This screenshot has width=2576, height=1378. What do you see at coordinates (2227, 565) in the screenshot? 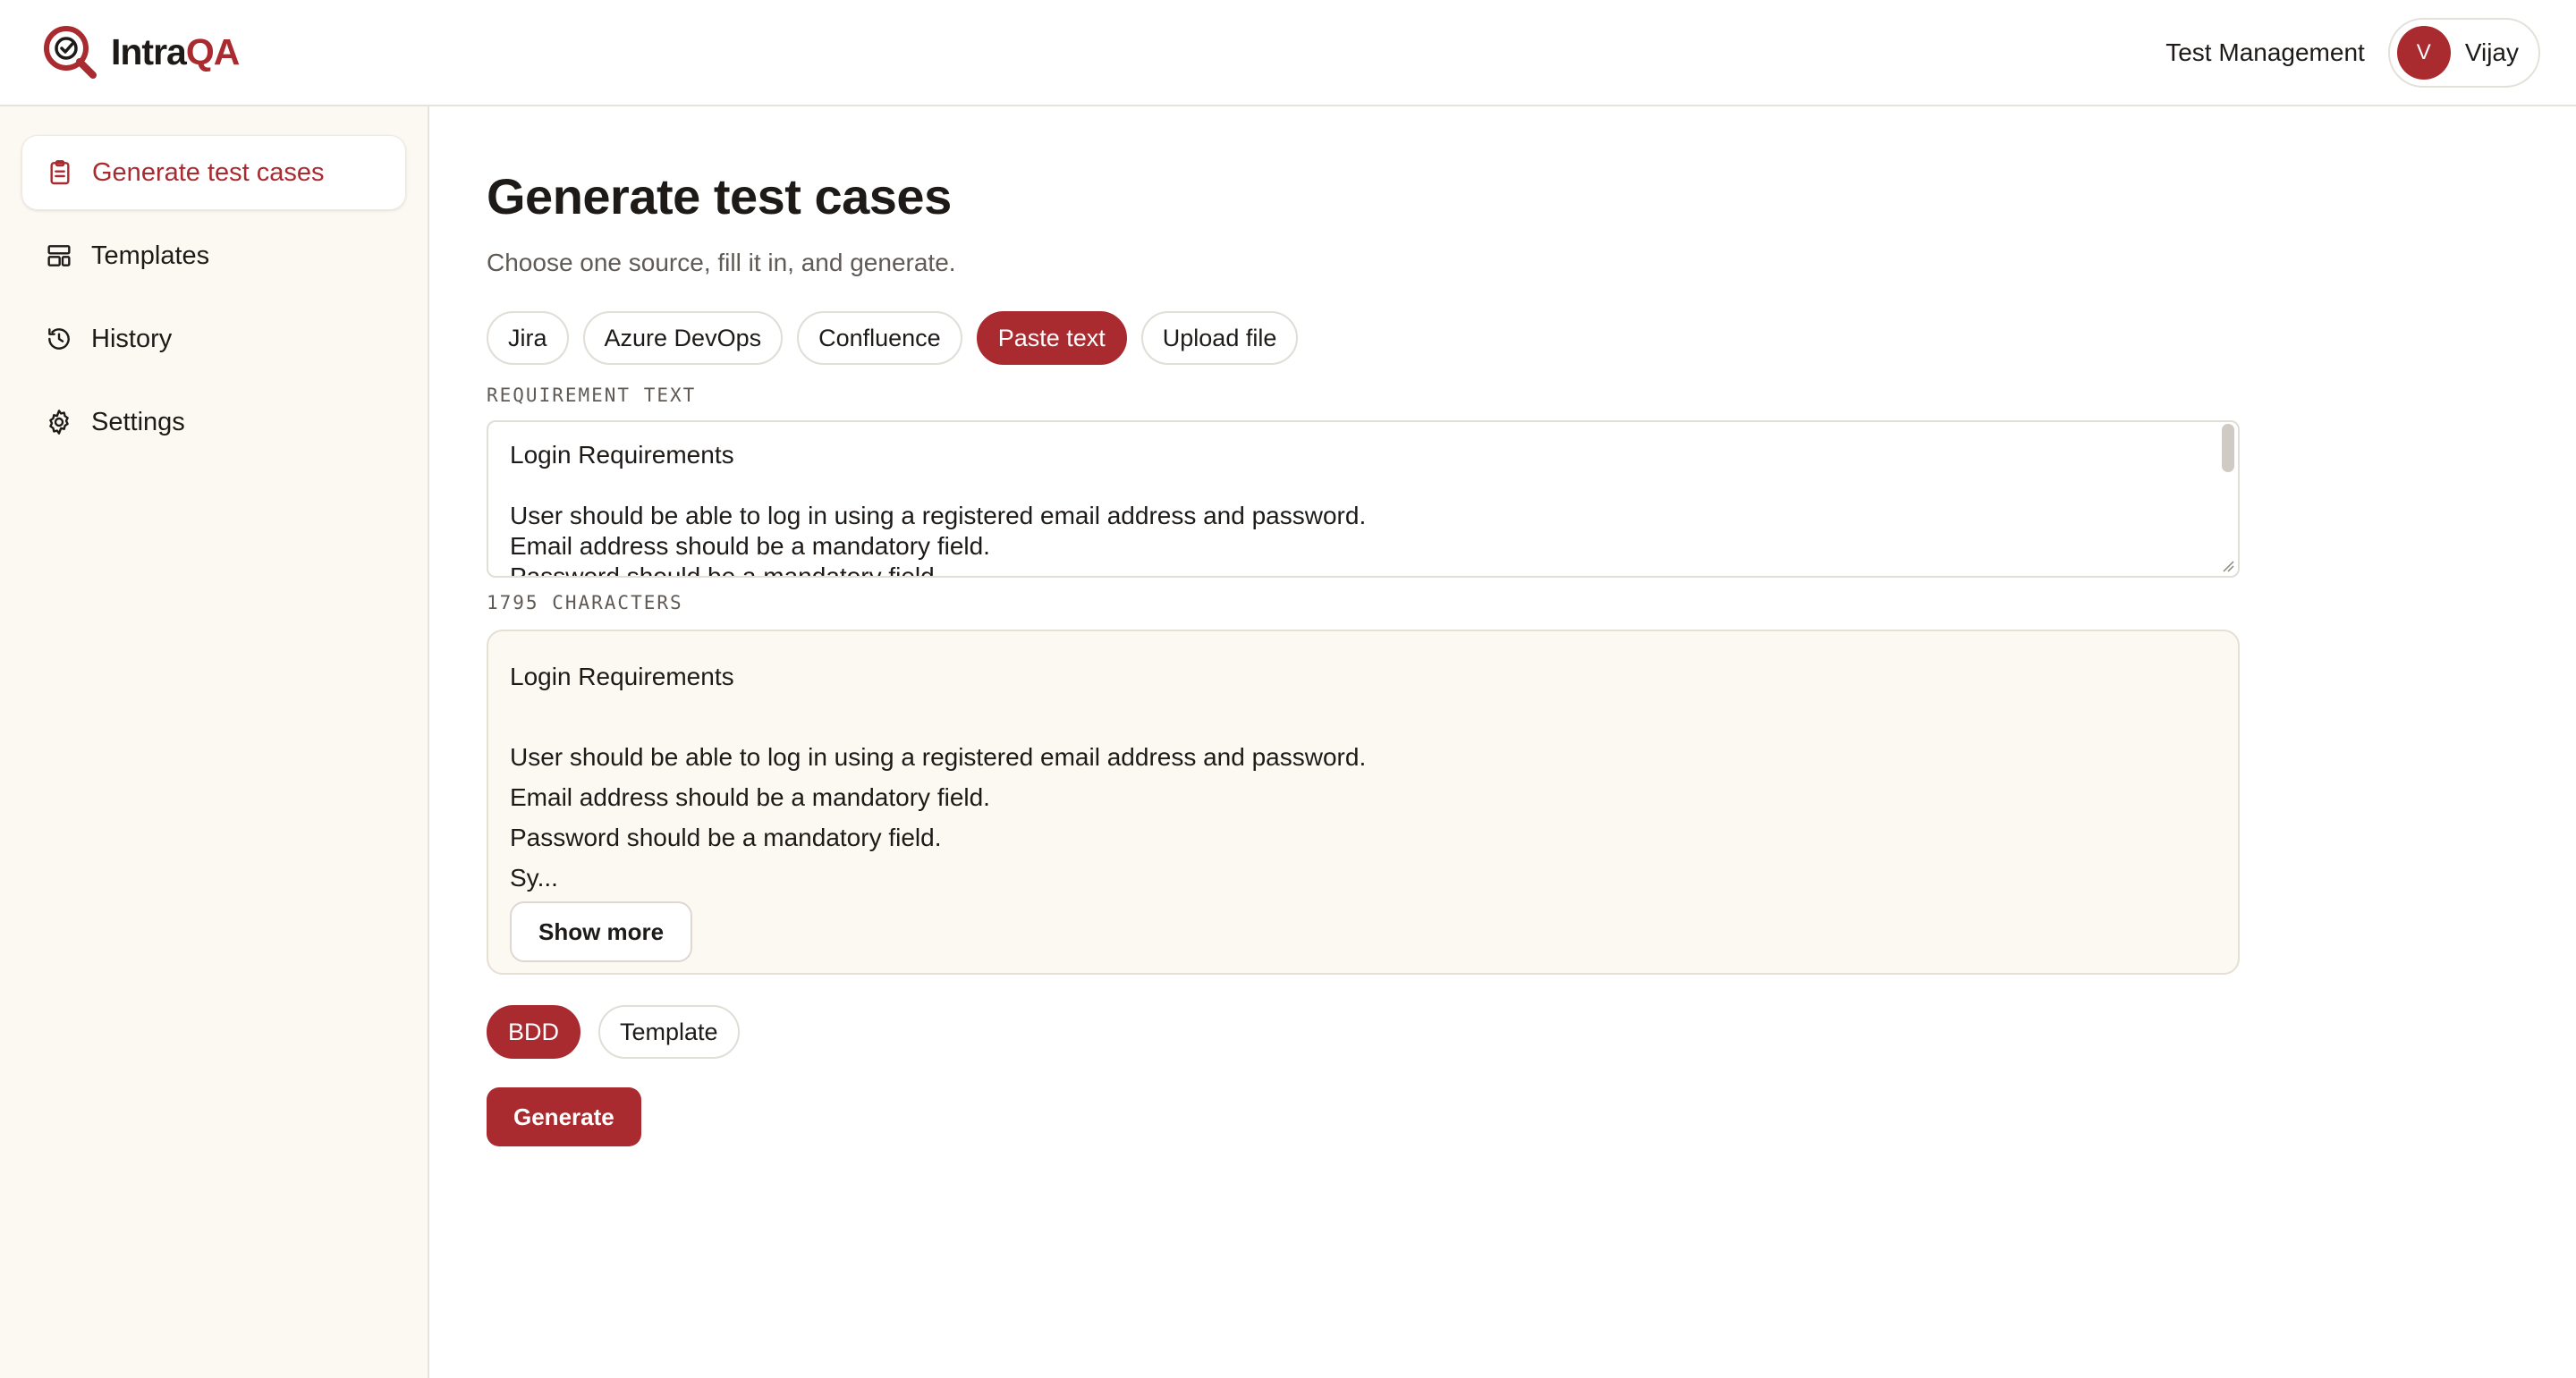
I see `resize-handle-icon` at bounding box center [2227, 565].